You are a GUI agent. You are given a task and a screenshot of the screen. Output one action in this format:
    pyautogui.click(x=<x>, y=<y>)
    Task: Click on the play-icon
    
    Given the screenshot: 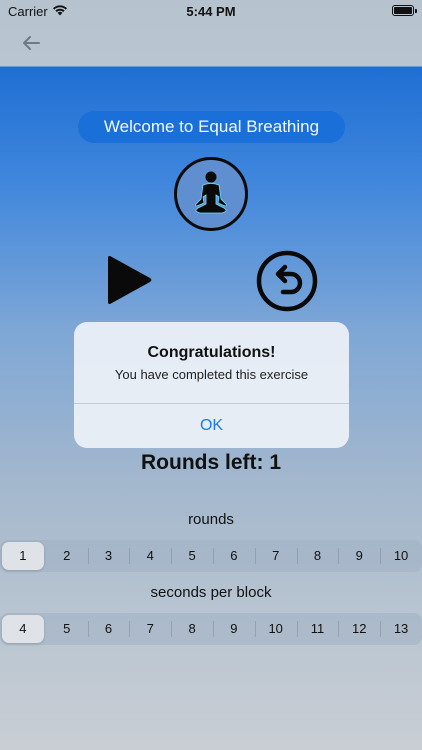 What is the action you would take?
    pyautogui.click(x=130, y=280)
    